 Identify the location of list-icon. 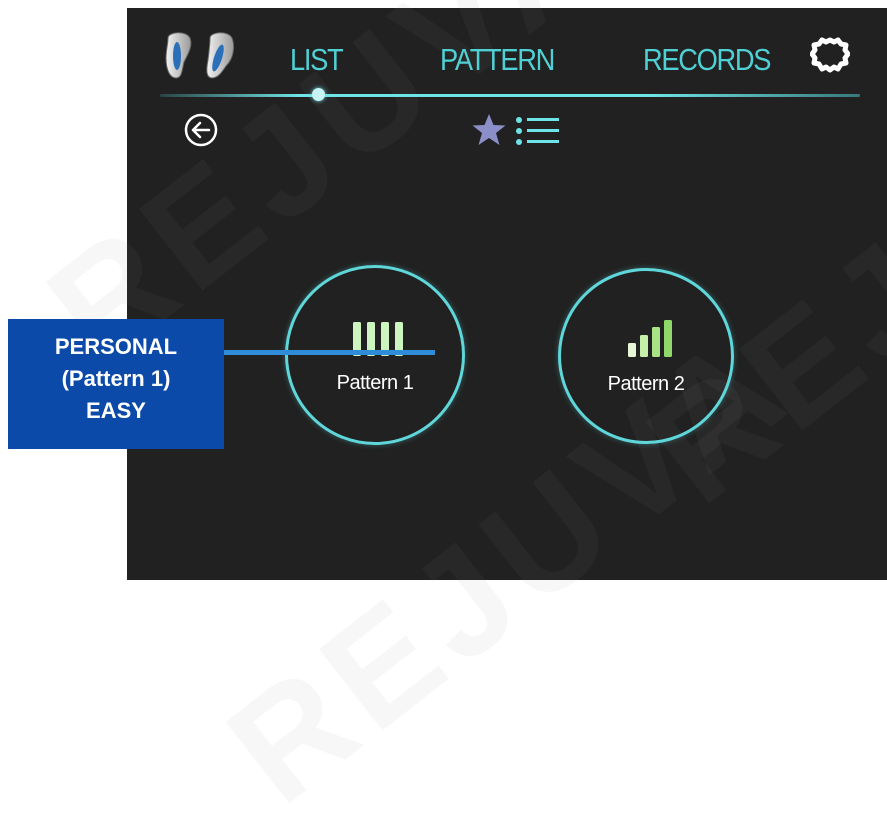
(538, 131).